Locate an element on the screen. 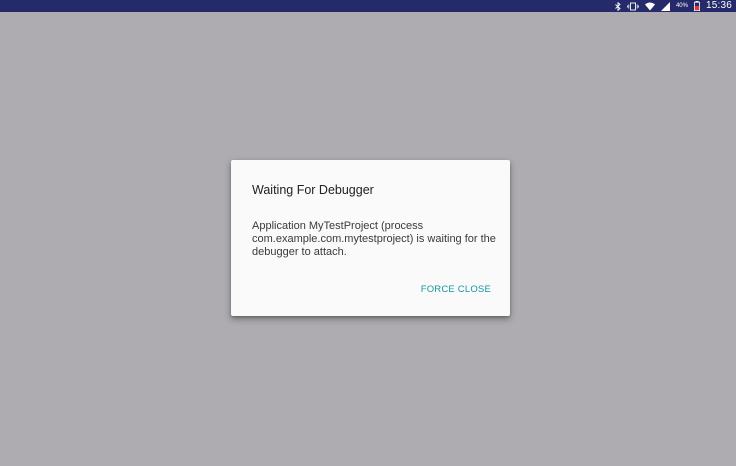 Image resolution: width=736 pixels, height=466 pixels. dialog-title: Waiting For Debugger is located at coordinates (313, 190).